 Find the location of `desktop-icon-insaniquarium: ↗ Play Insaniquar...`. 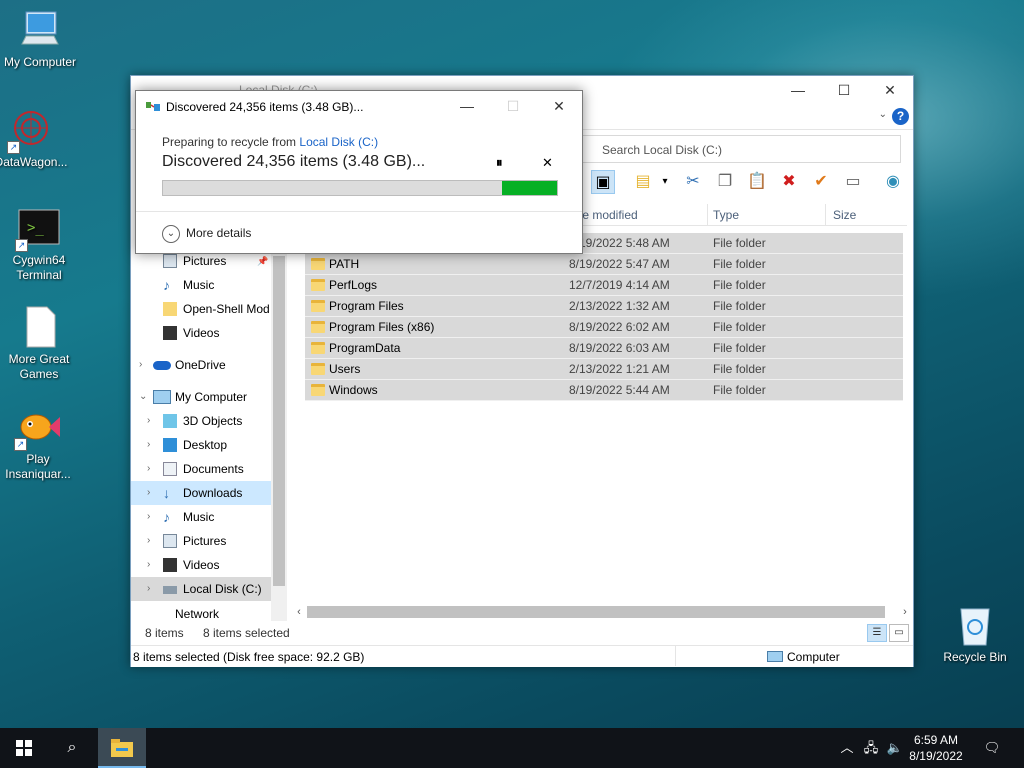

desktop-icon-insaniquarium: ↗ Play Insaniquar... is located at coordinates (39, 443).